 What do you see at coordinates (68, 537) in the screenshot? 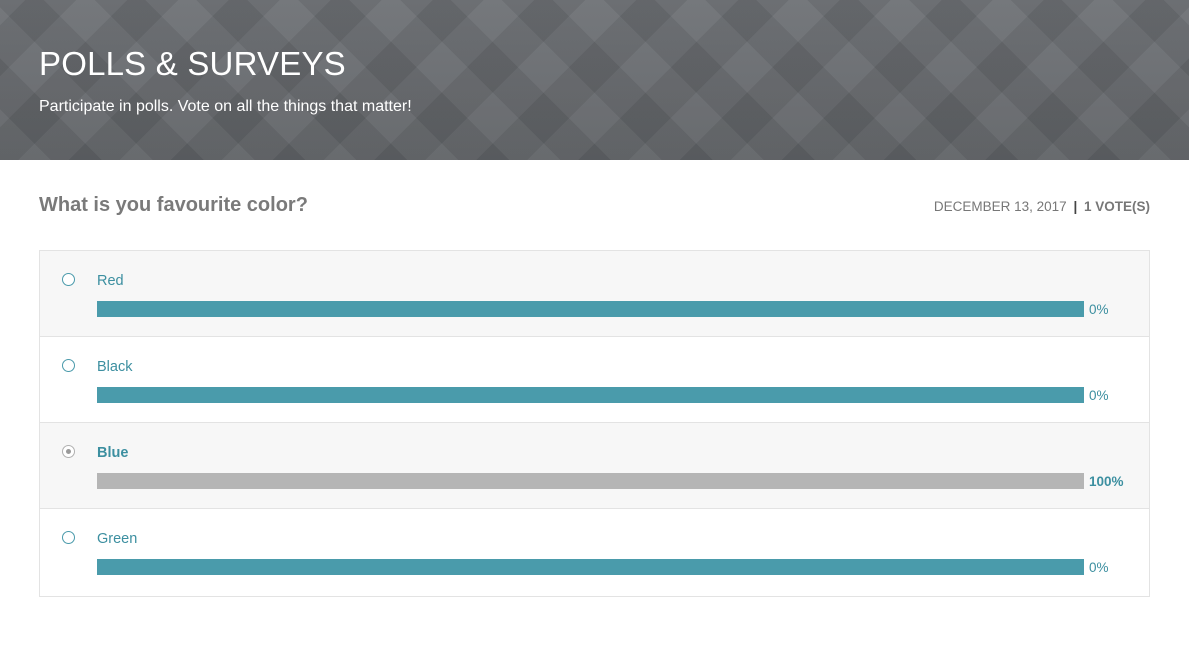
I see `radio-button-green` at bounding box center [68, 537].